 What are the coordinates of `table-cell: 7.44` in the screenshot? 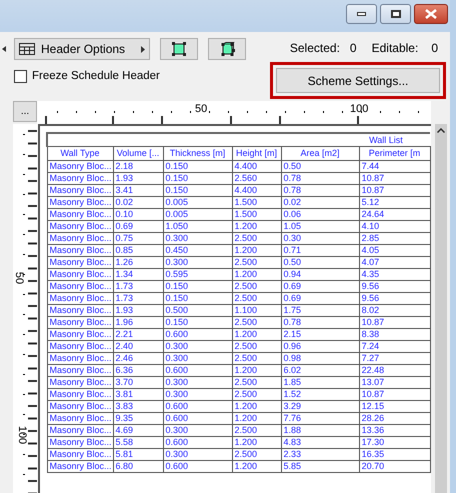 It's located at (394, 166).